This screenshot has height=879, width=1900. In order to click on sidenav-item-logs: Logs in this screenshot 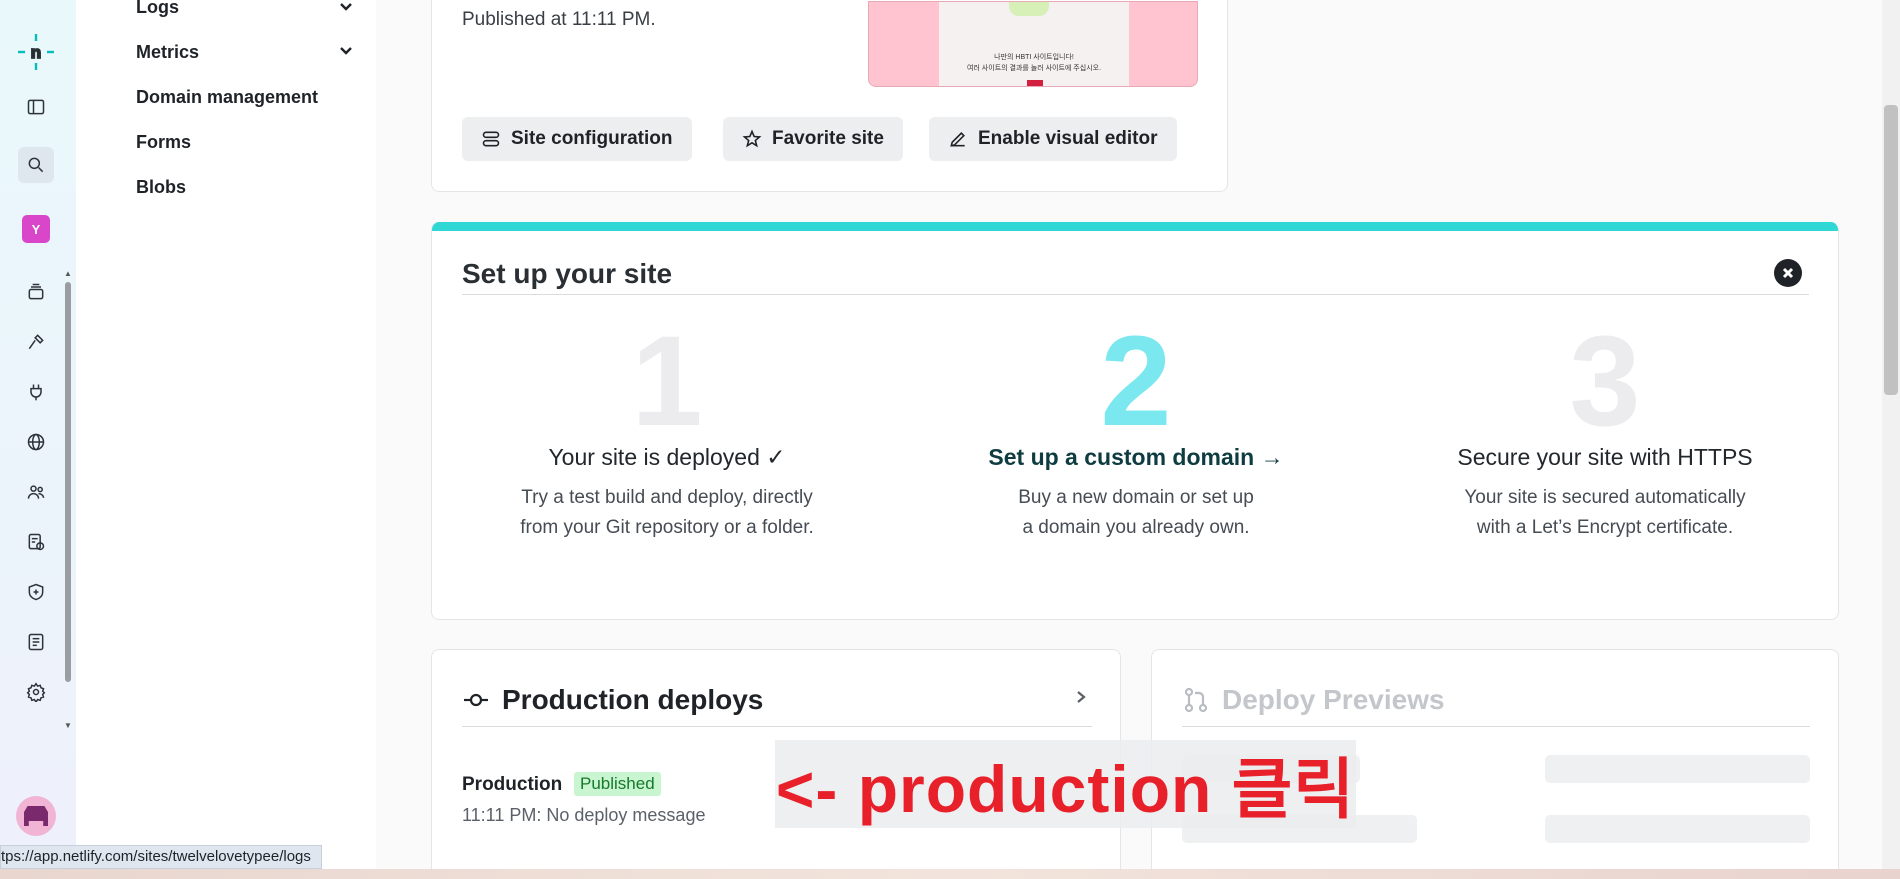, I will do `click(157, 9)`.